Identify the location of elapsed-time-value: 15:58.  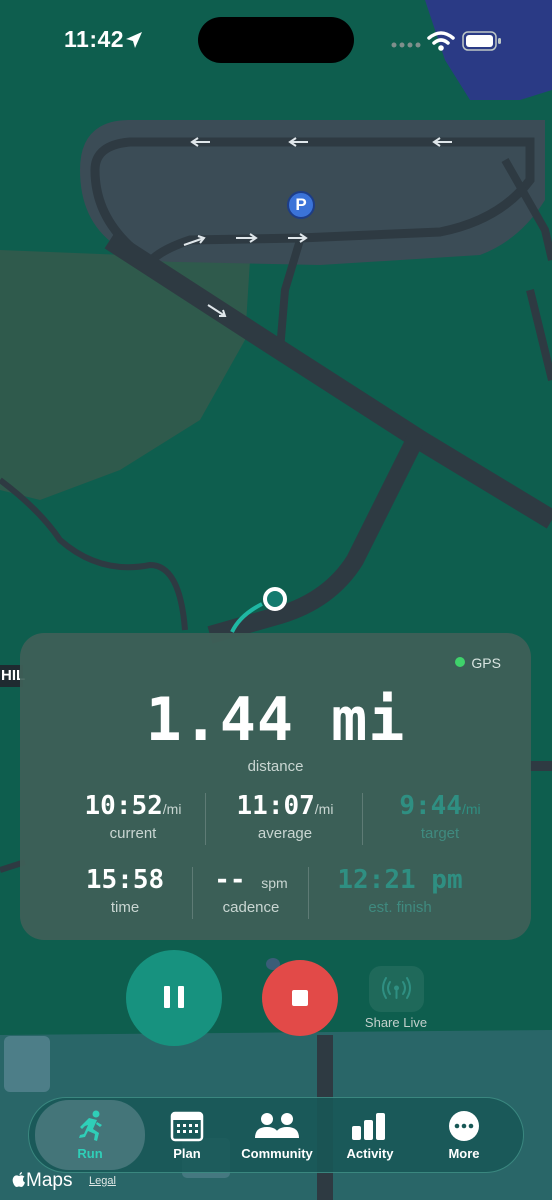
(125, 880).